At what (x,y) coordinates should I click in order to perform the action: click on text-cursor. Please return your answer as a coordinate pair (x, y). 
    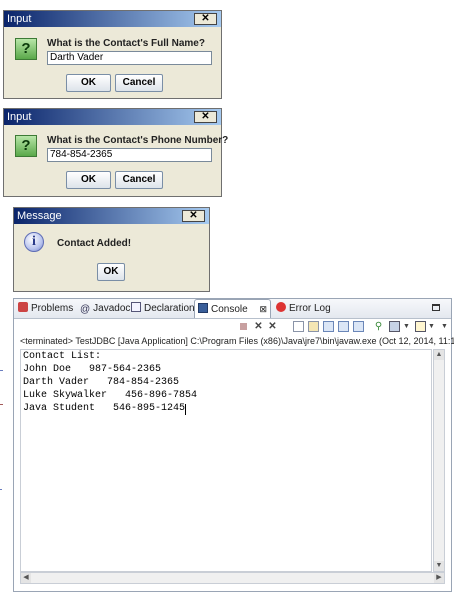
    Looking at the image, I should click on (185, 409).